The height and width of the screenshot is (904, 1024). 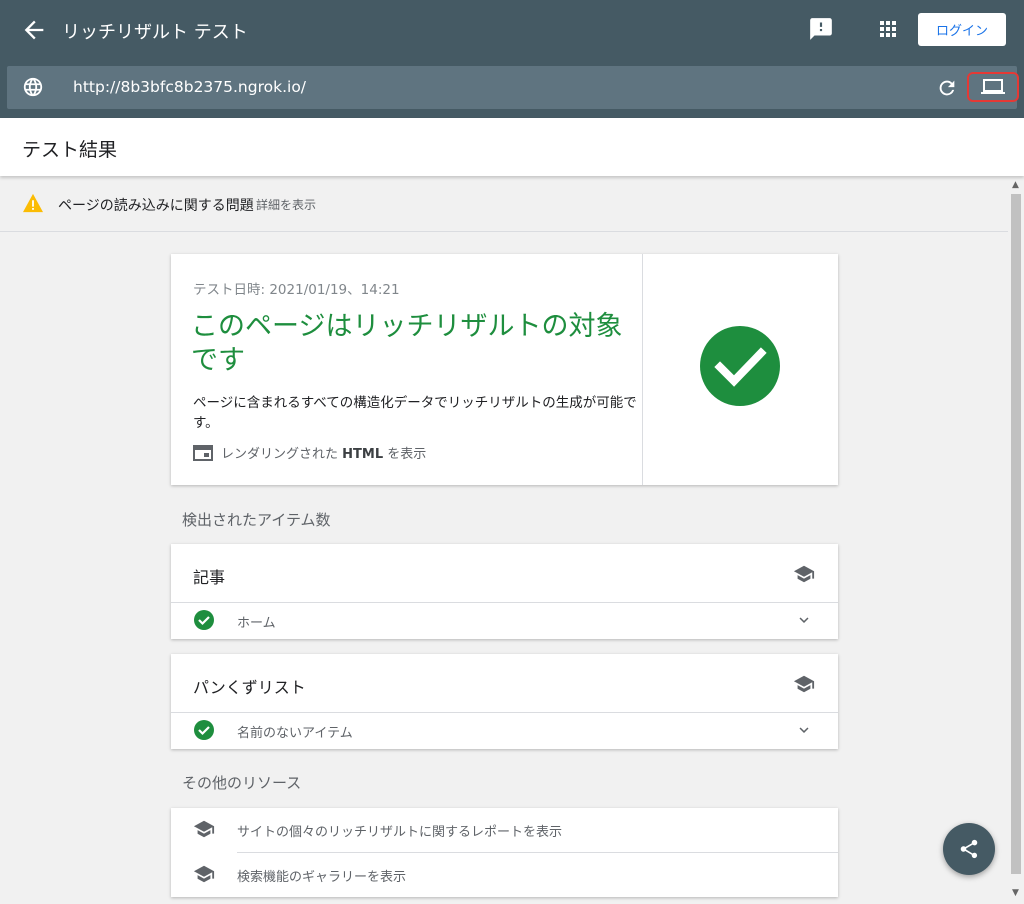 What do you see at coordinates (256, 520) in the screenshot?
I see `detected-items-label: 検出されたアイテム数` at bounding box center [256, 520].